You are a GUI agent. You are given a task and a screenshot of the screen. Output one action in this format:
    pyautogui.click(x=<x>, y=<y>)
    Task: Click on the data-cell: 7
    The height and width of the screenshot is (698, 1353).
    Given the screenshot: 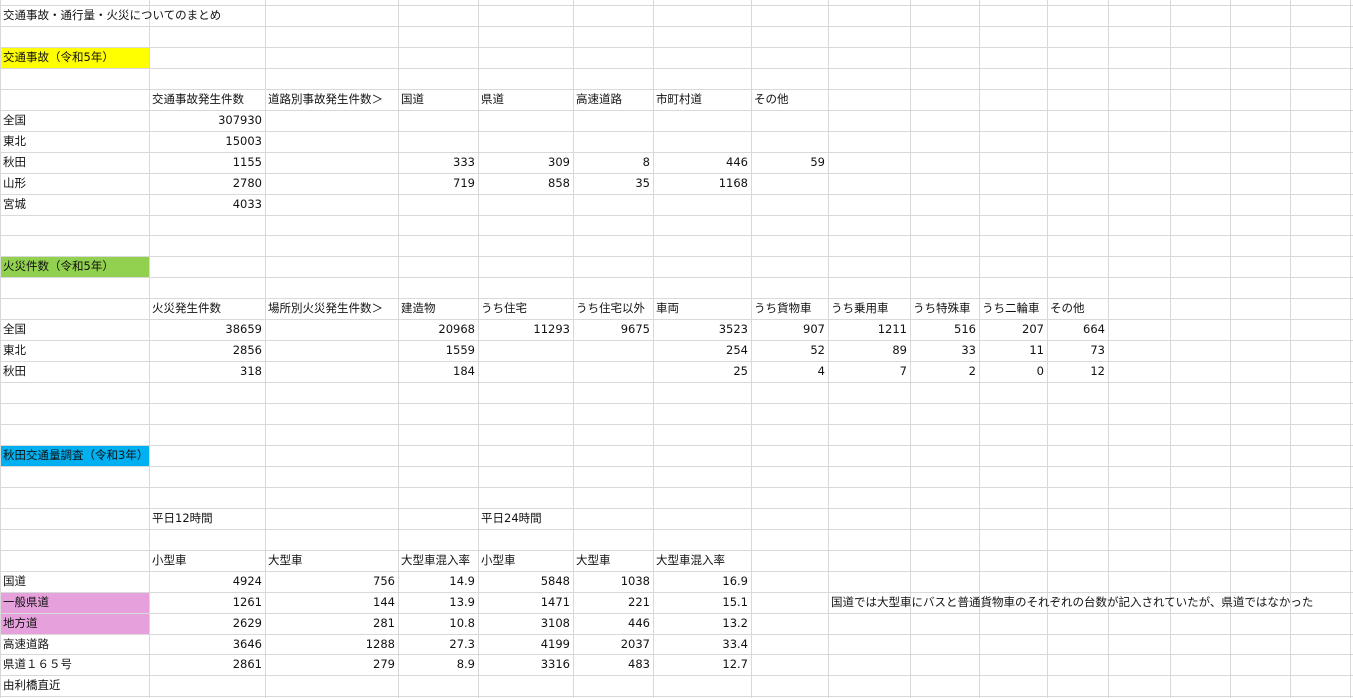 What is the action you would take?
    pyautogui.click(x=869, y=371)
    